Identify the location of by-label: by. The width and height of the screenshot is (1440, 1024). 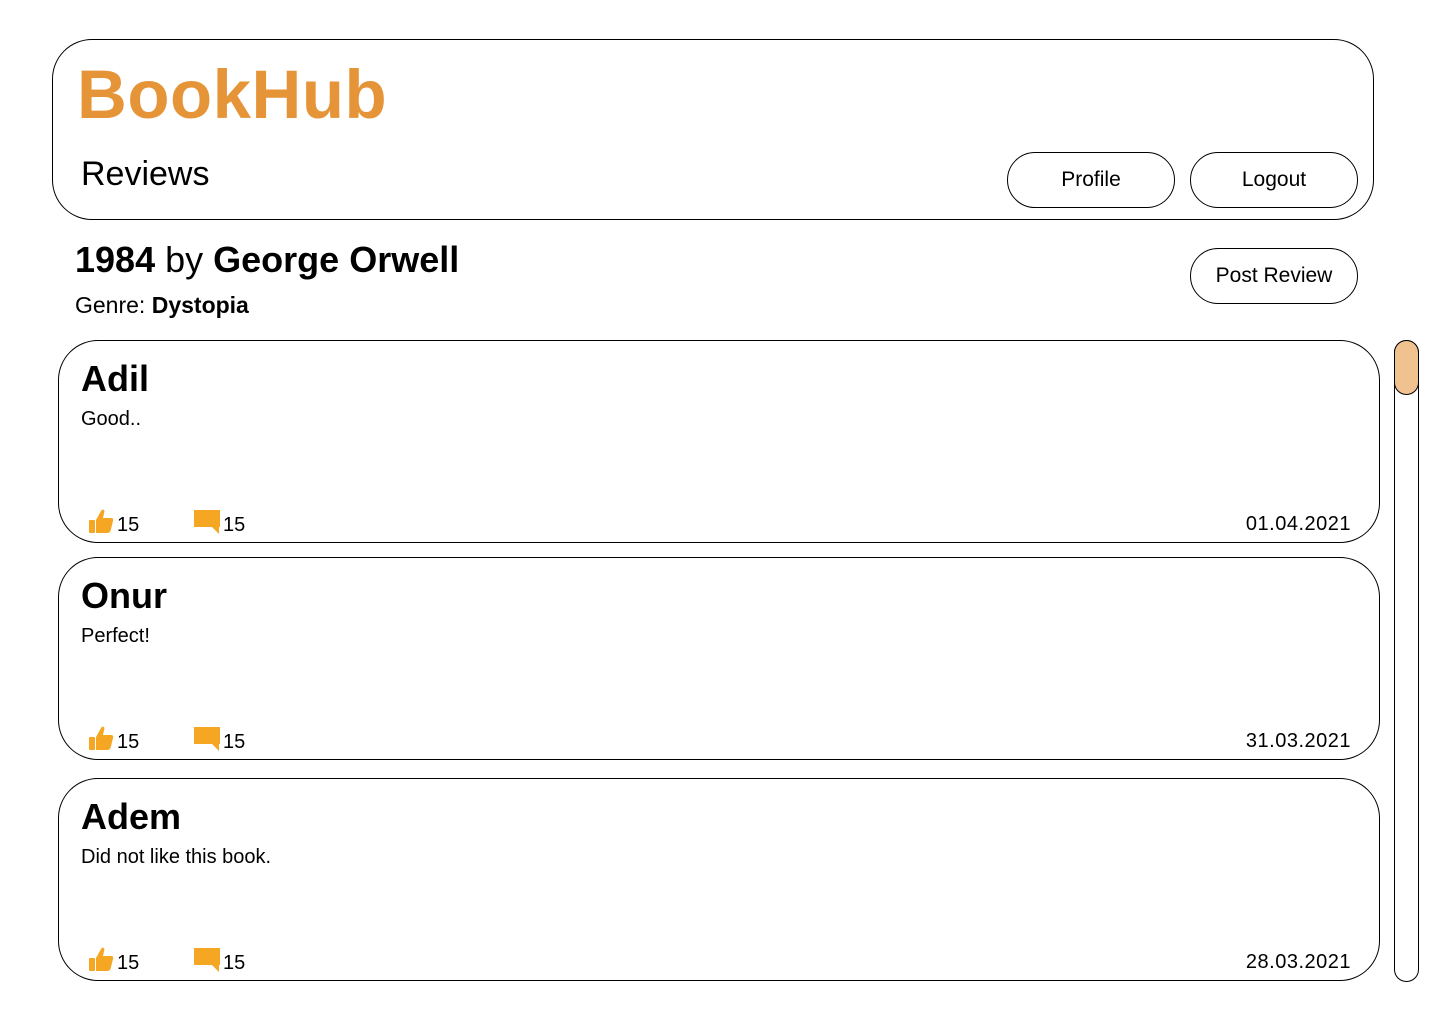
(184, 259).